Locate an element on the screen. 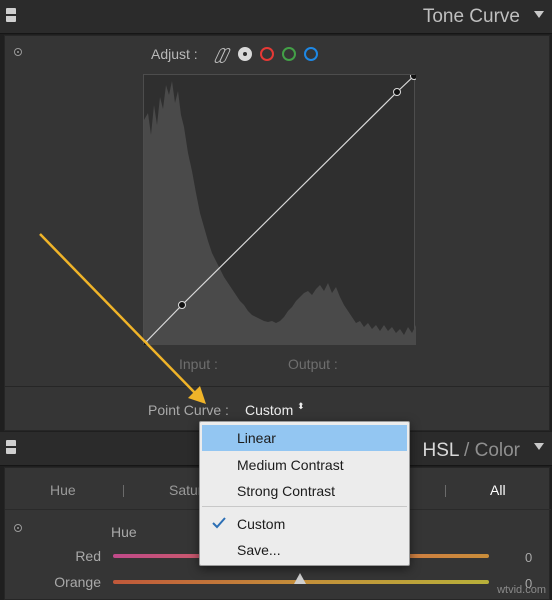 The width and height of the screenshot is (552, 600). divider is located at coordinates (277, 386).